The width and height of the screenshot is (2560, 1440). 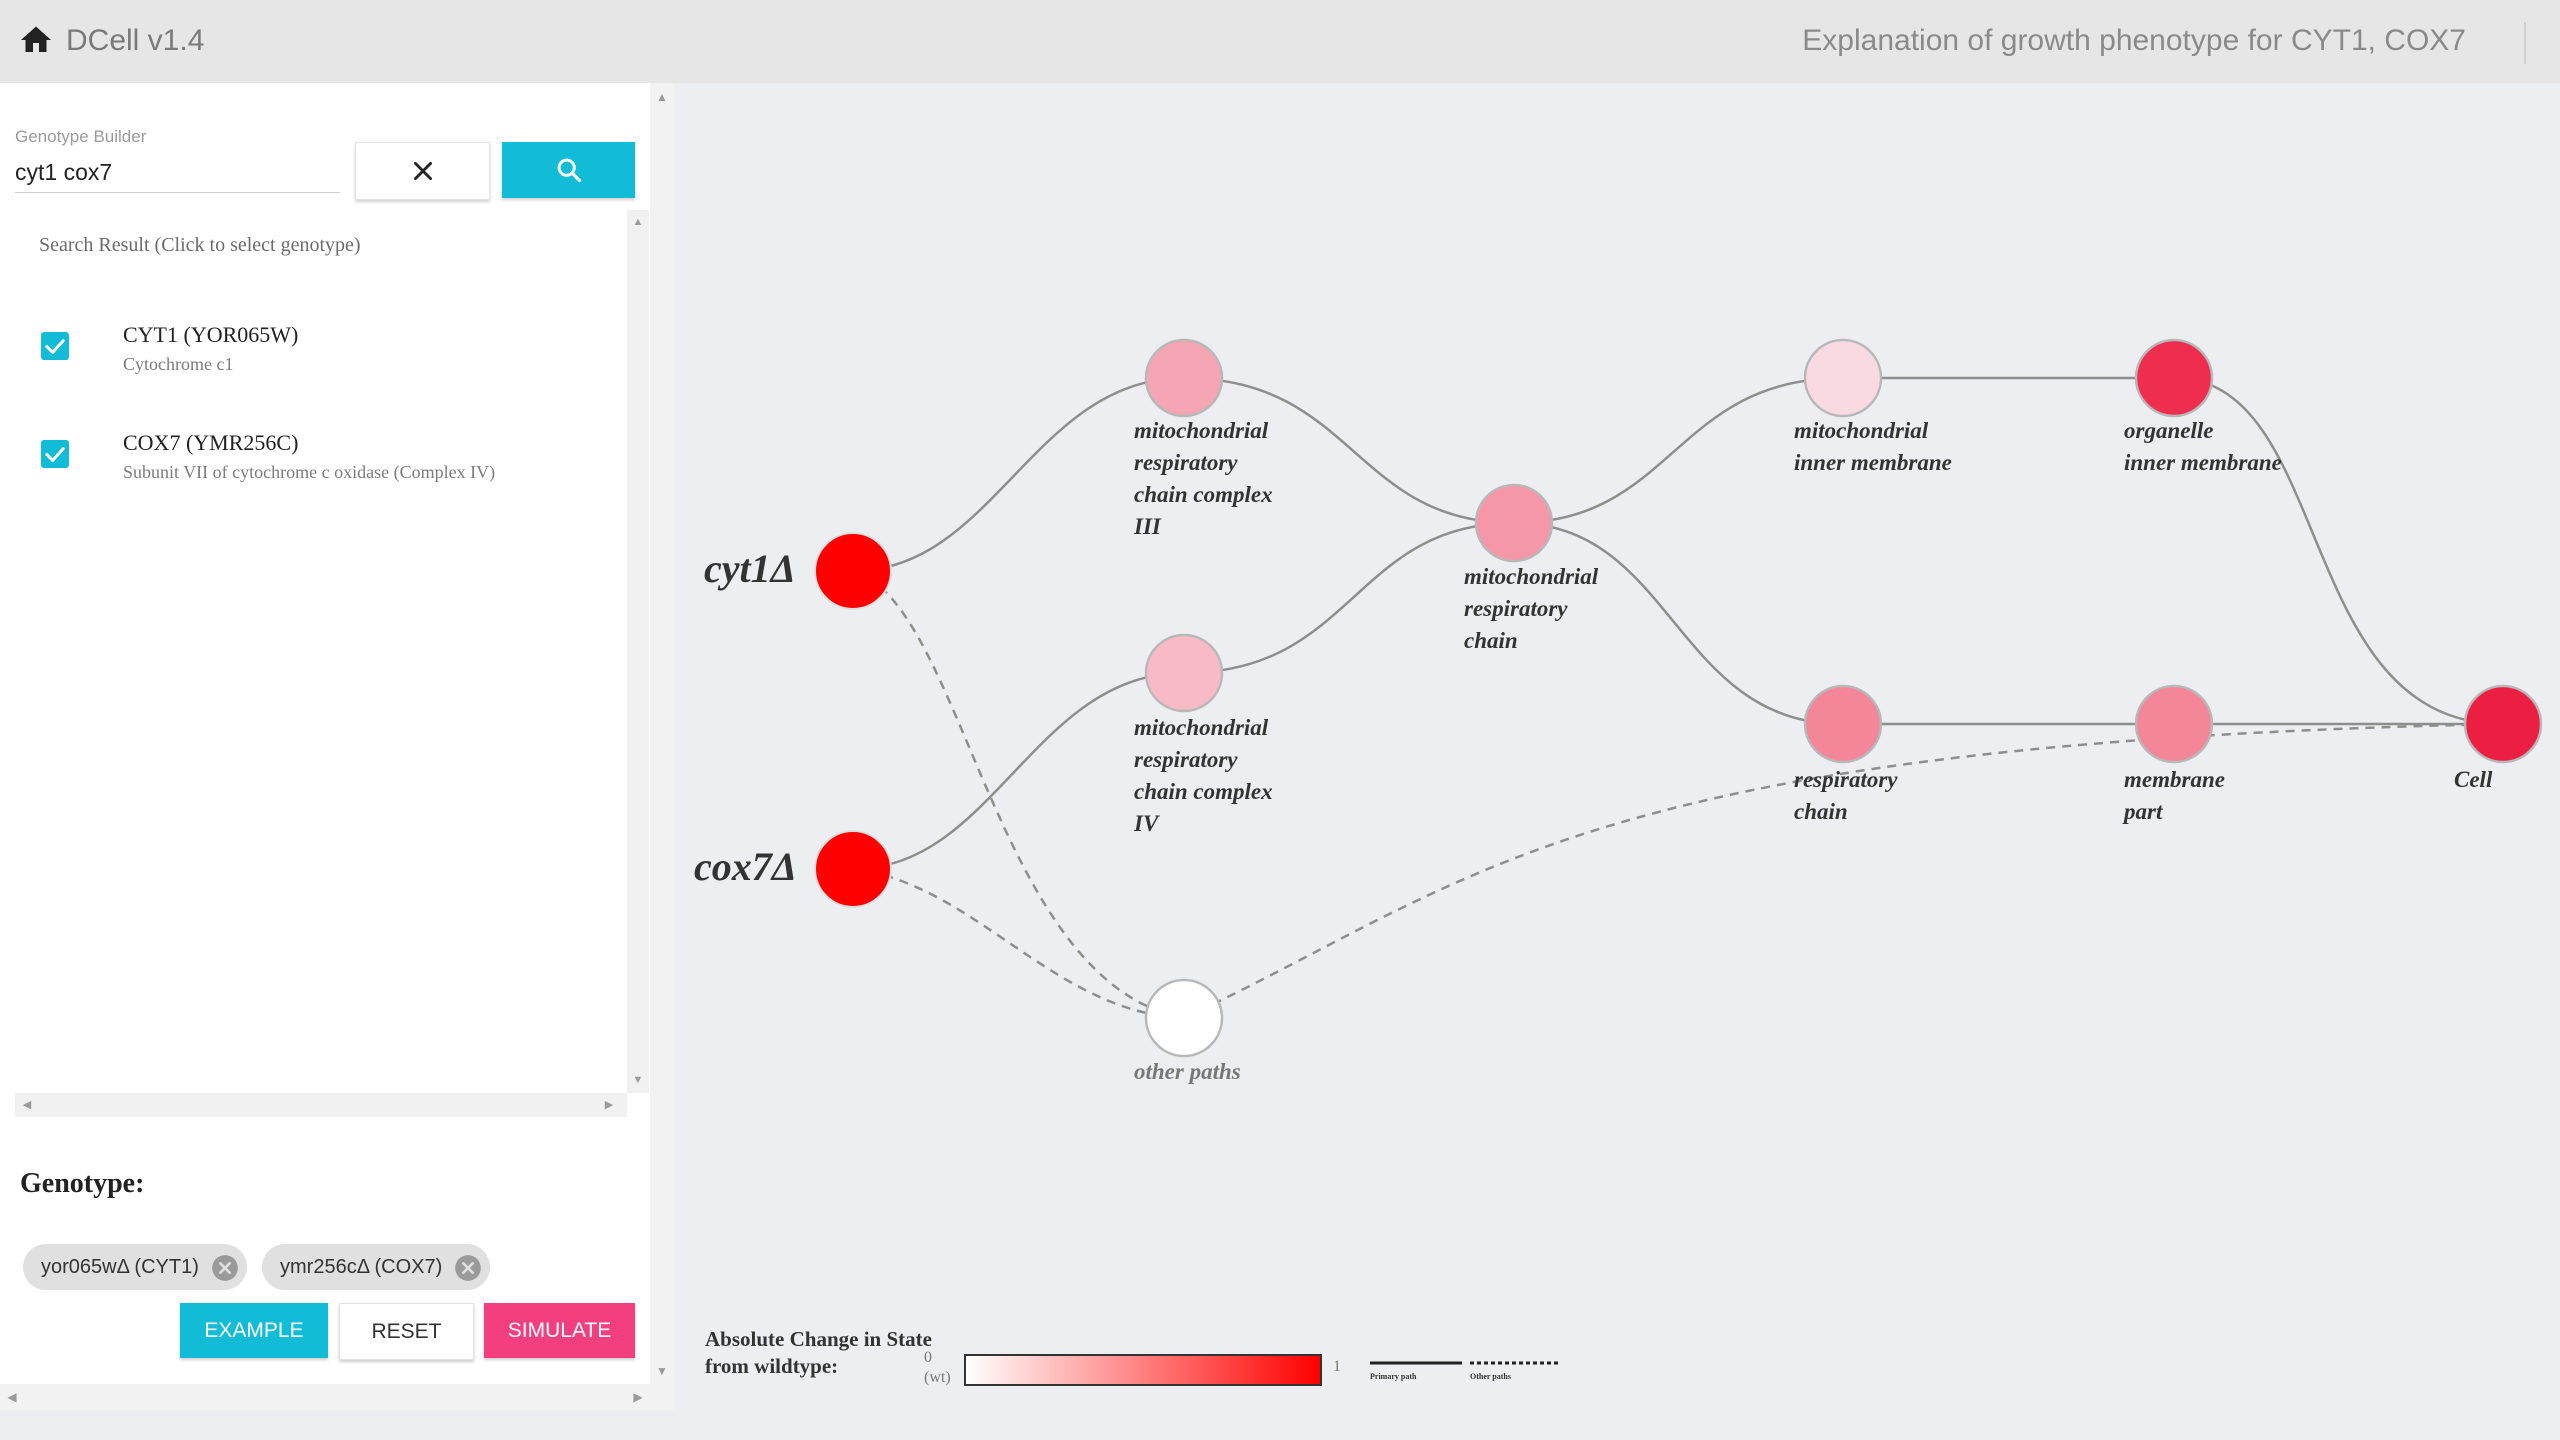 What do you see at coordinates (321, 350) in the screenshot?
I see `search-result-item: CYT1 (YOR065W) Cytochrome c1` at bounding box center [321, 350].